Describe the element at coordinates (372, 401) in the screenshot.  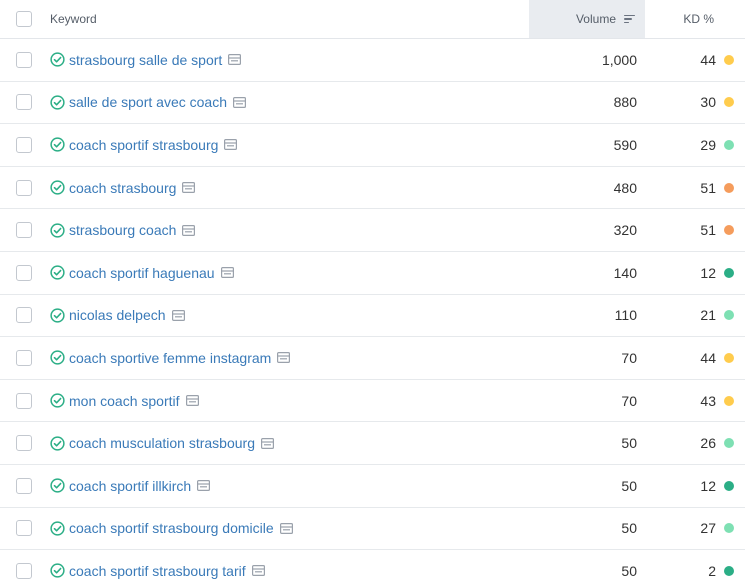
I see `table-row: mon coach sportif 70 43` at that location.